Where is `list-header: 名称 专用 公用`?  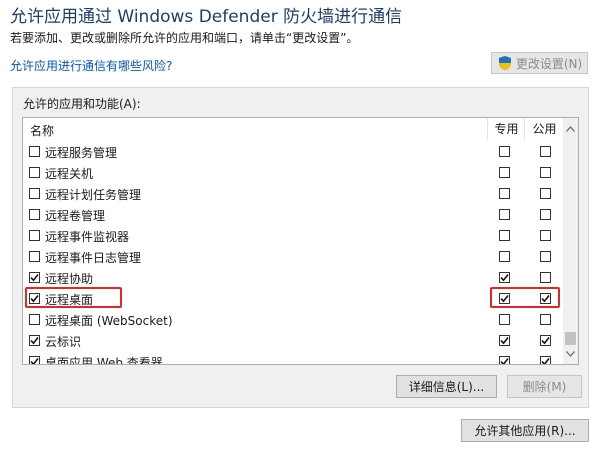 list-header: 名称 专用 公用 is located at coordinates (294, 129).